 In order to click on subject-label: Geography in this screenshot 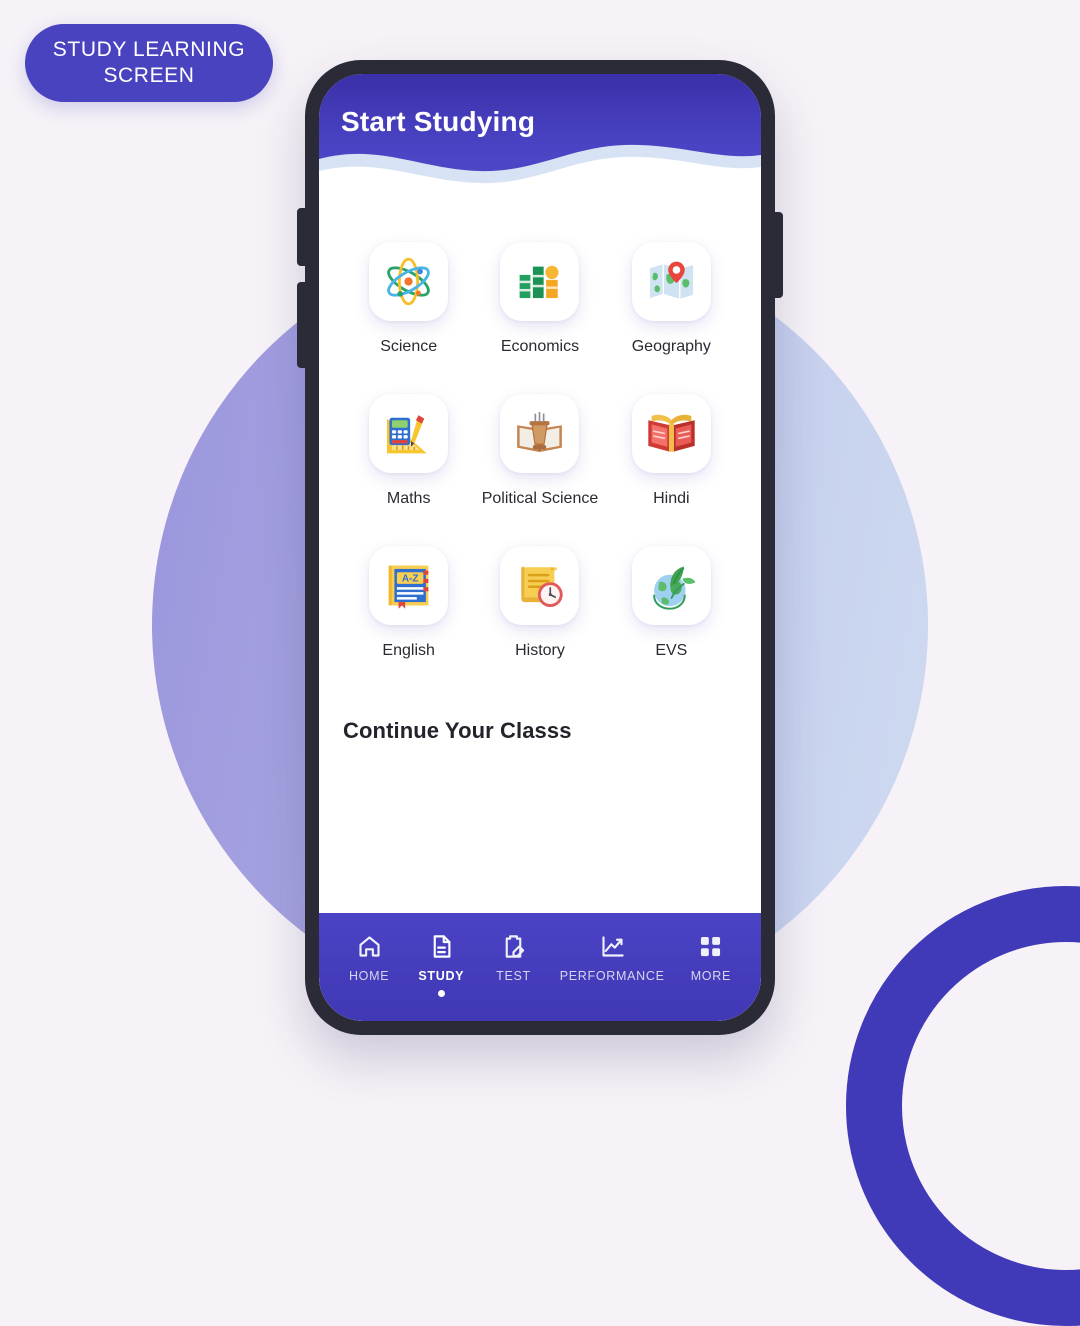, I will do `click(671, 346)`.